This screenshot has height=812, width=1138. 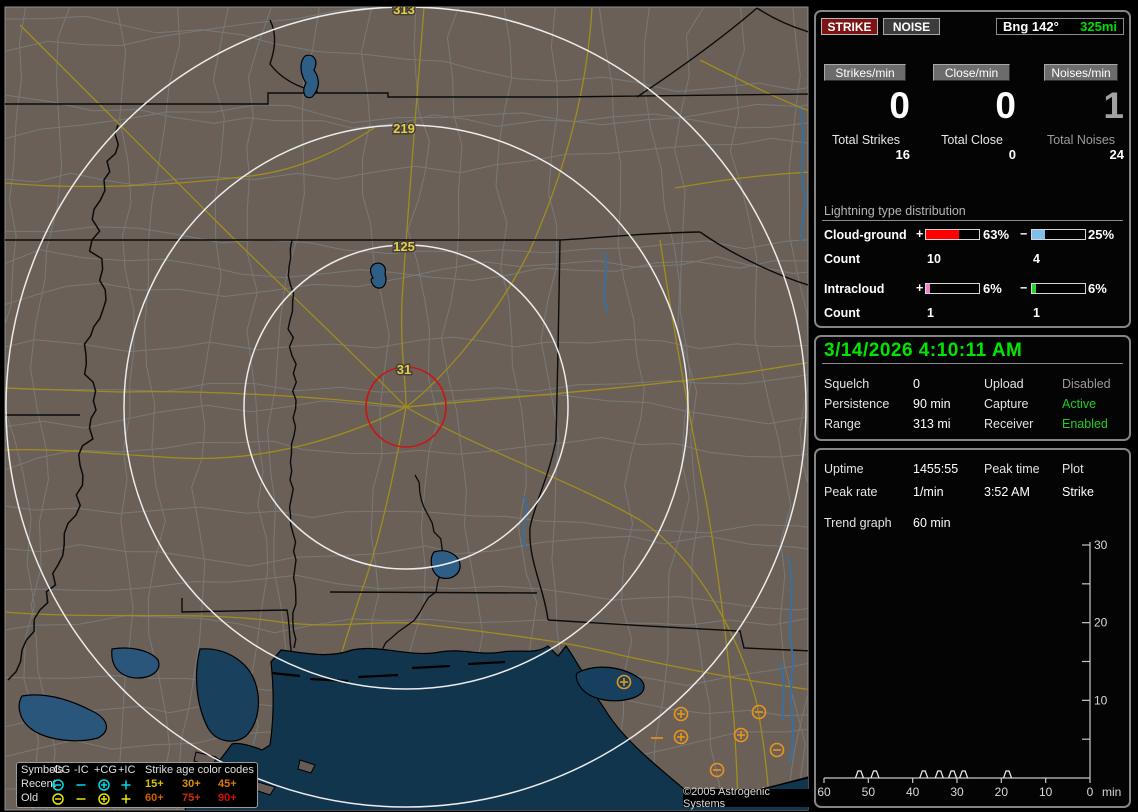 What do you see at coordinates (81, 770) in the screenshot?
I see `legend-col-neg-ic: -IC` at bounding box center [81, 770].